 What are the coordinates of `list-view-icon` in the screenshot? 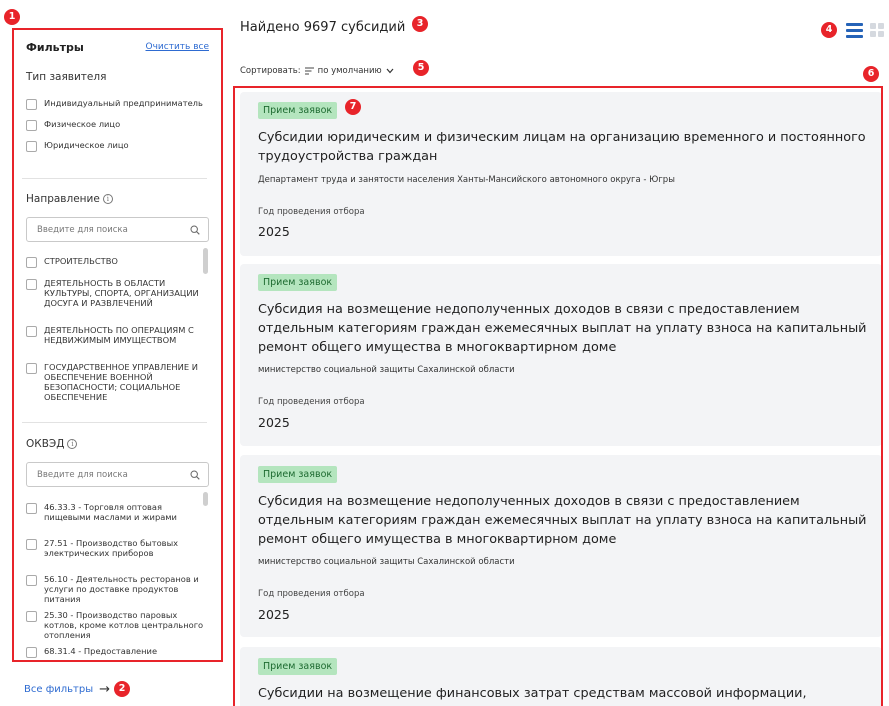 It's located at (854, 30).